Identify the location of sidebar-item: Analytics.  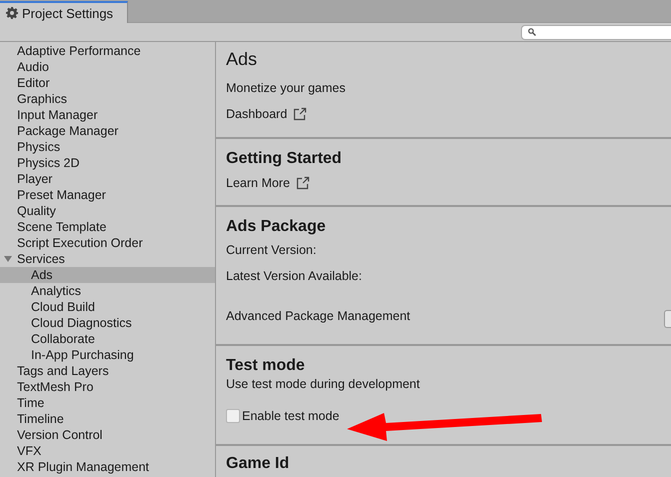
(107, 291).